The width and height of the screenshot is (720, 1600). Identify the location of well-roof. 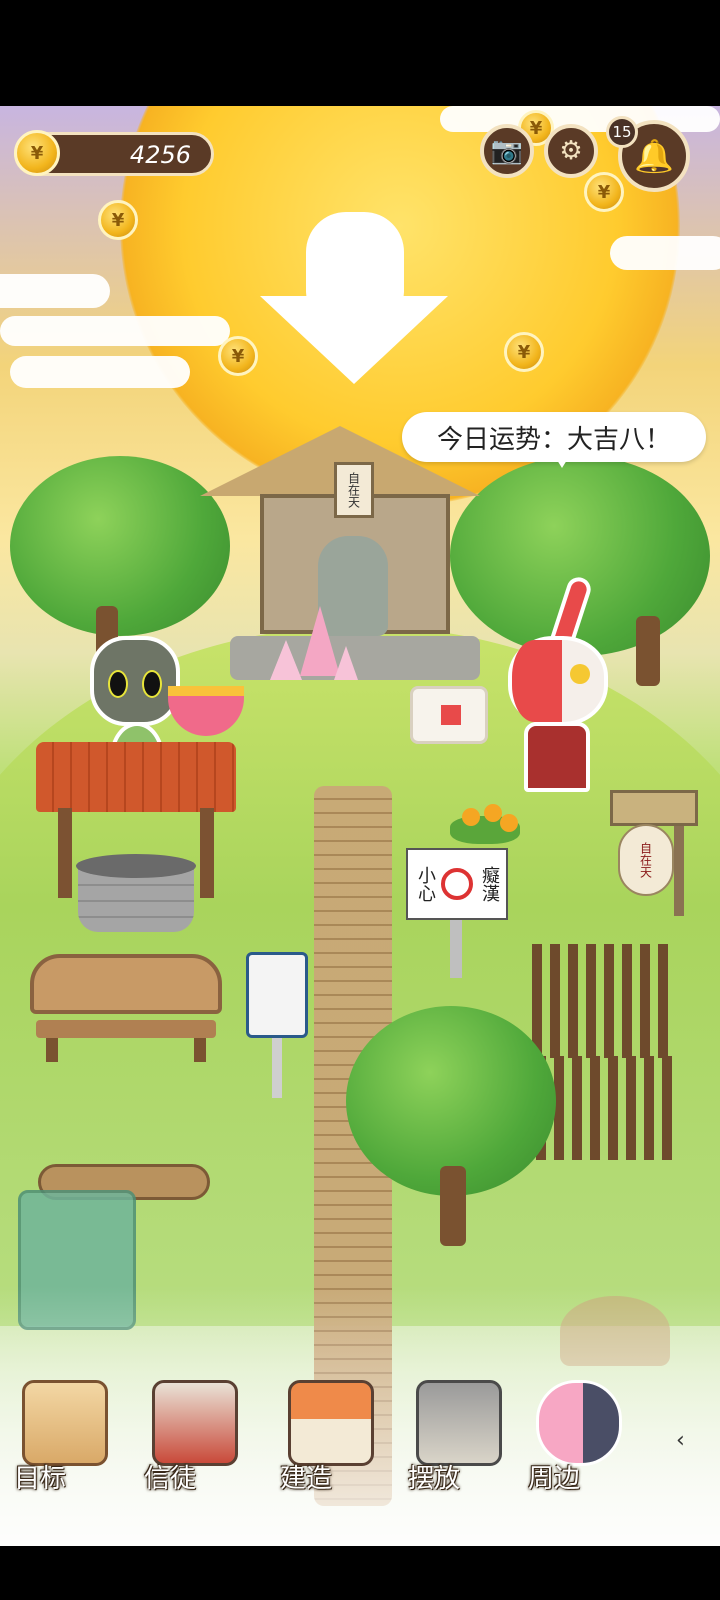
(136, 777).